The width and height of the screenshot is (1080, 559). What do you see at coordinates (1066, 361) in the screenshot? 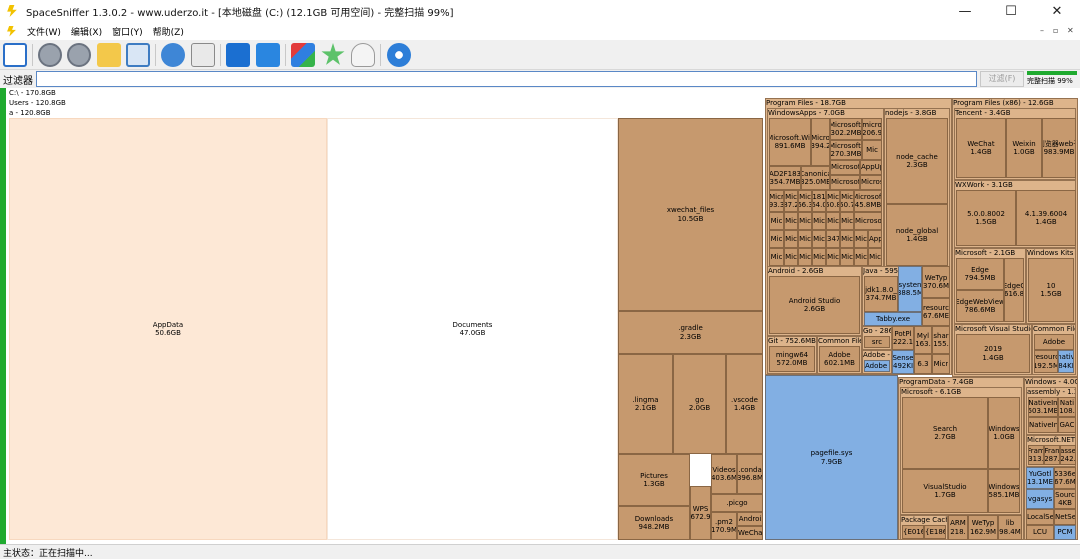
I see `folder-nativ: nativ 84KI` at bounding box center [1066, 361].